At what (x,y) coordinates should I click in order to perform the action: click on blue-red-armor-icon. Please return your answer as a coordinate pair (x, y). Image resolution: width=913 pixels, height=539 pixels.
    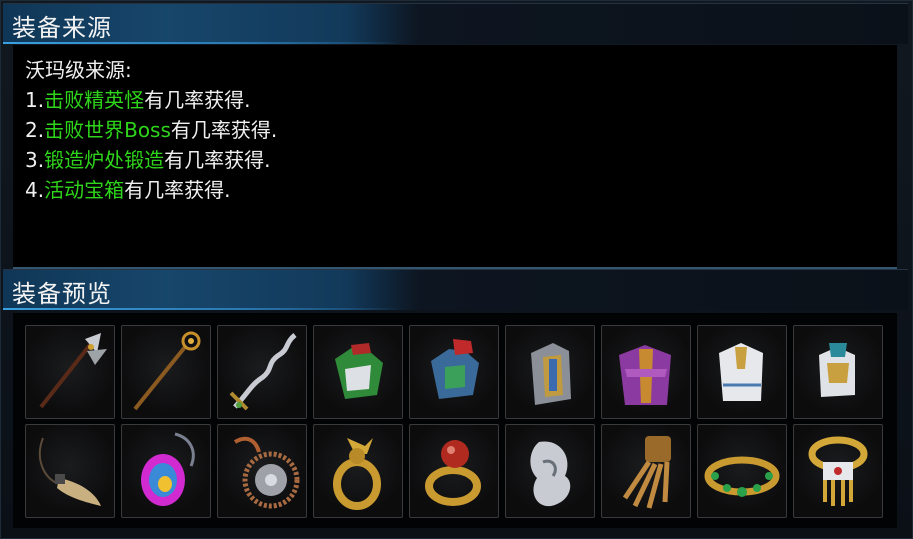
    Looking at the image, I should click on (455, 369).